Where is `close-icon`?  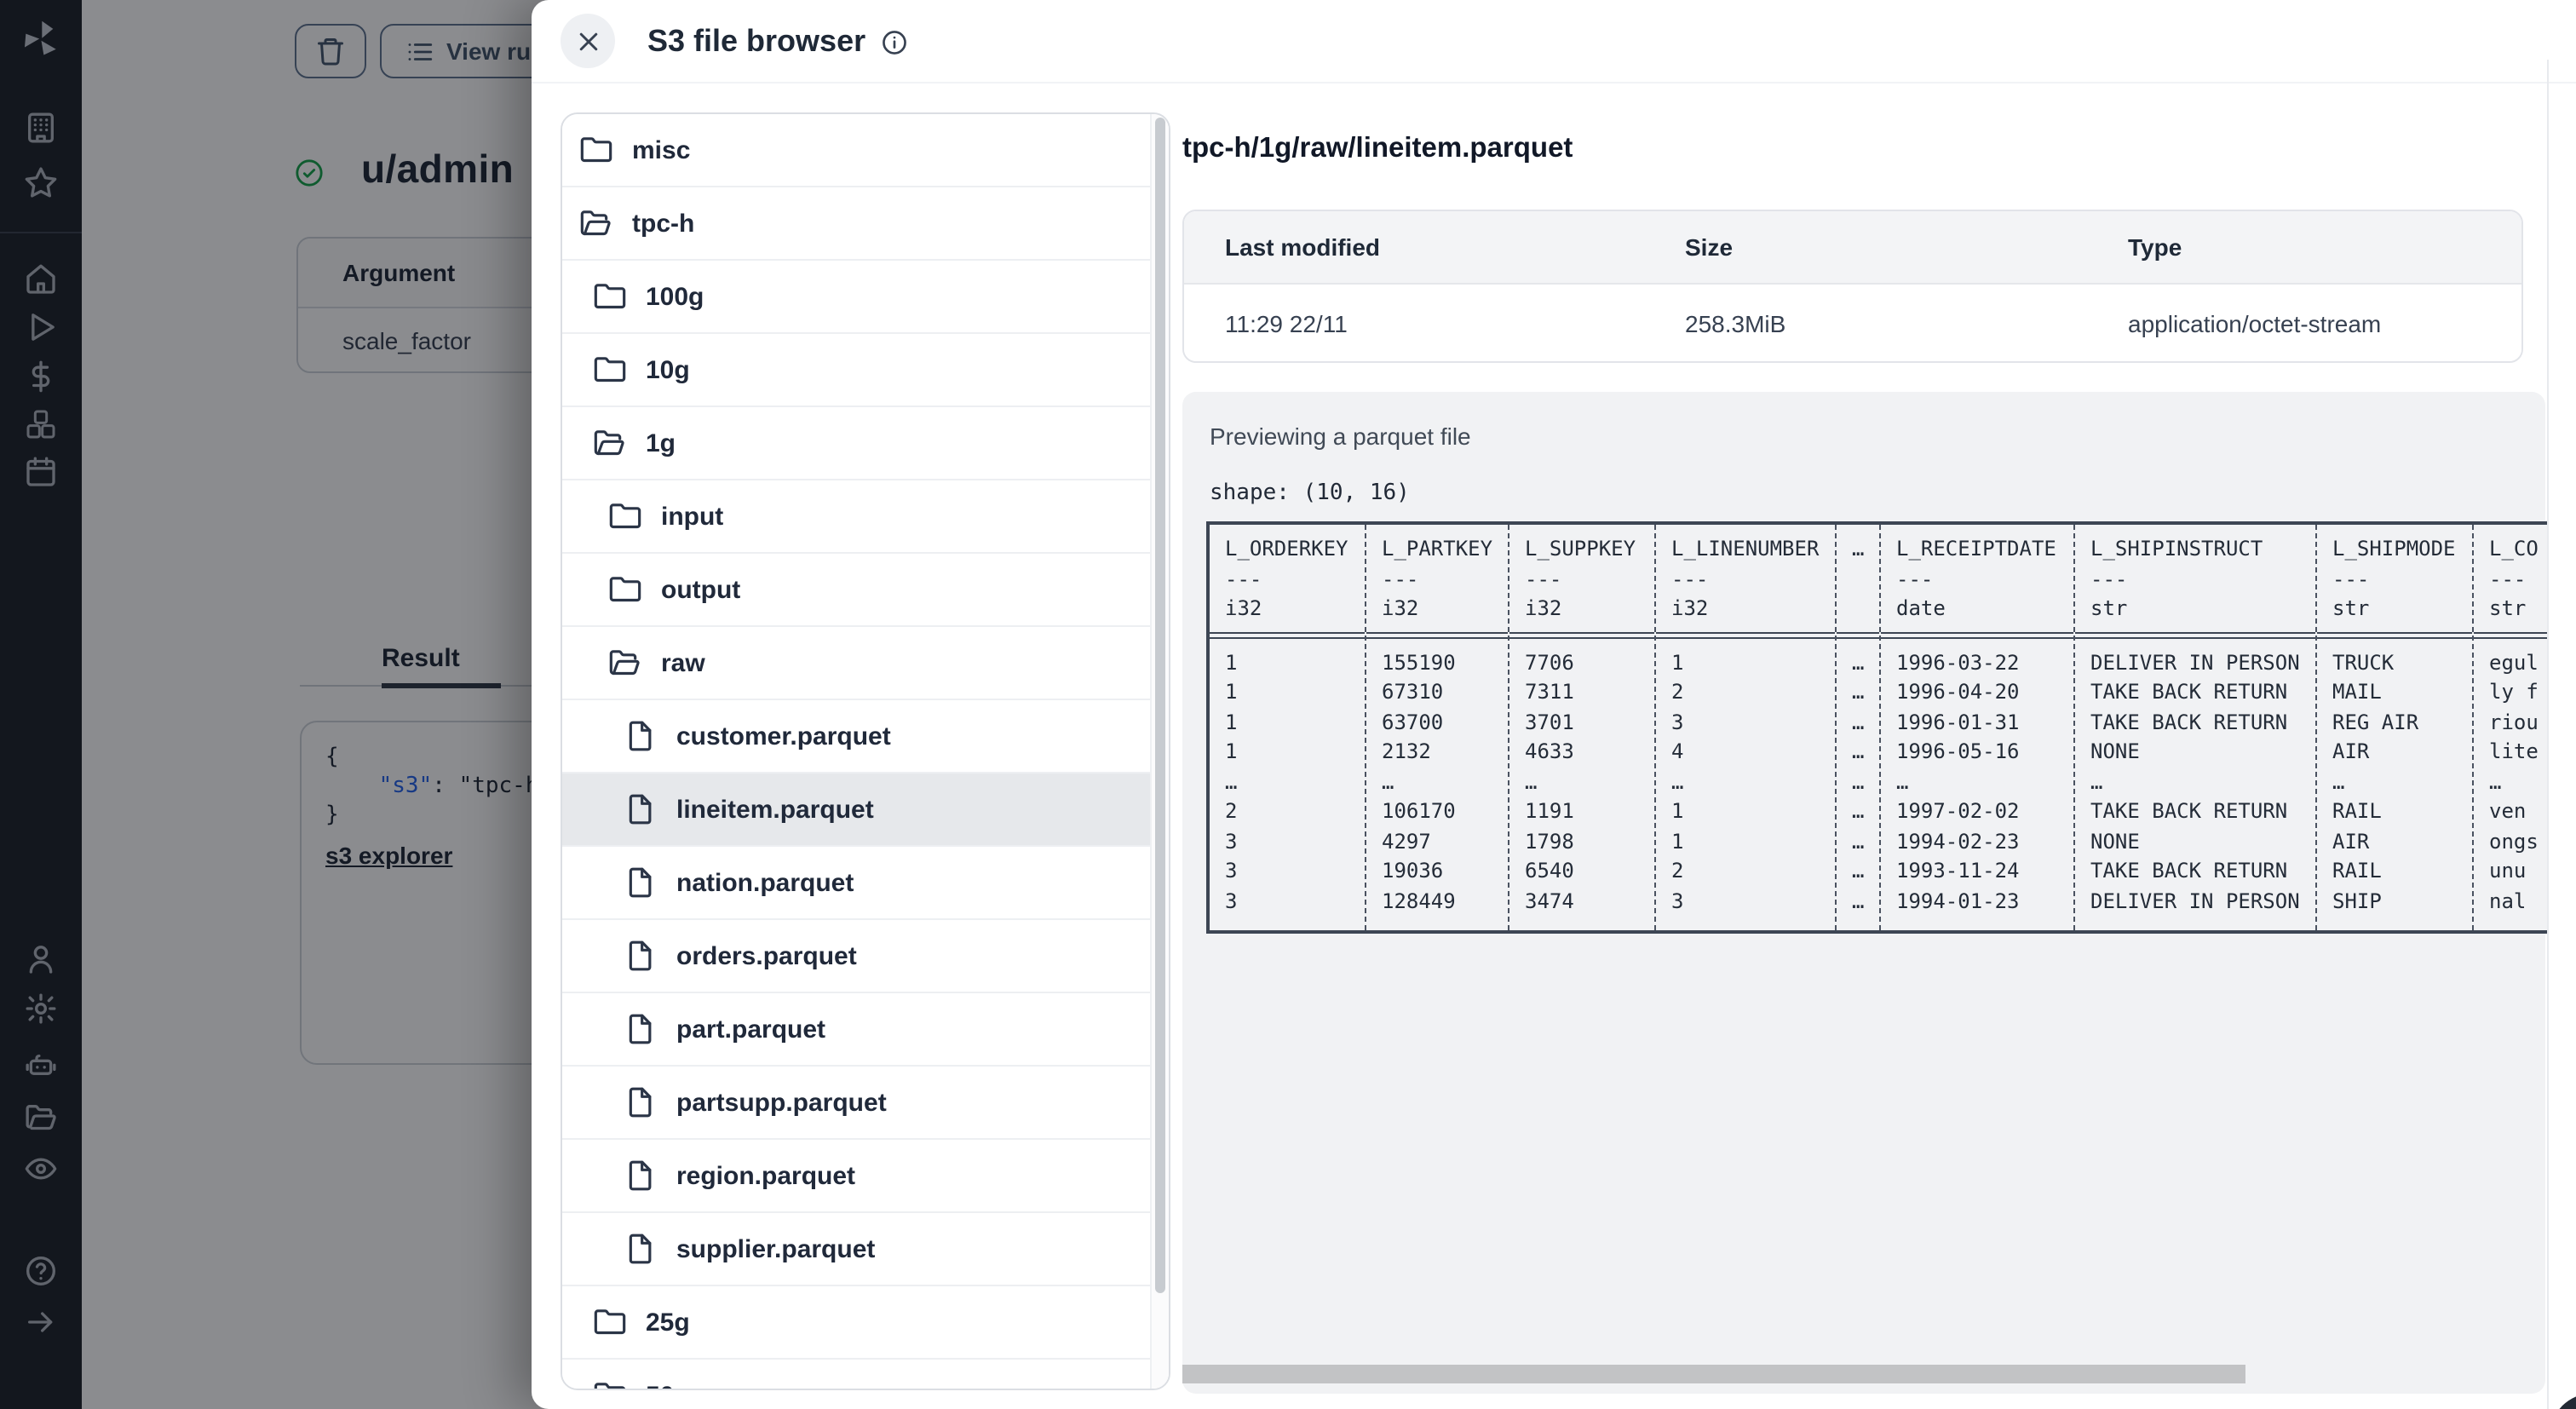
close-icon is located at coordinates (588, 41).